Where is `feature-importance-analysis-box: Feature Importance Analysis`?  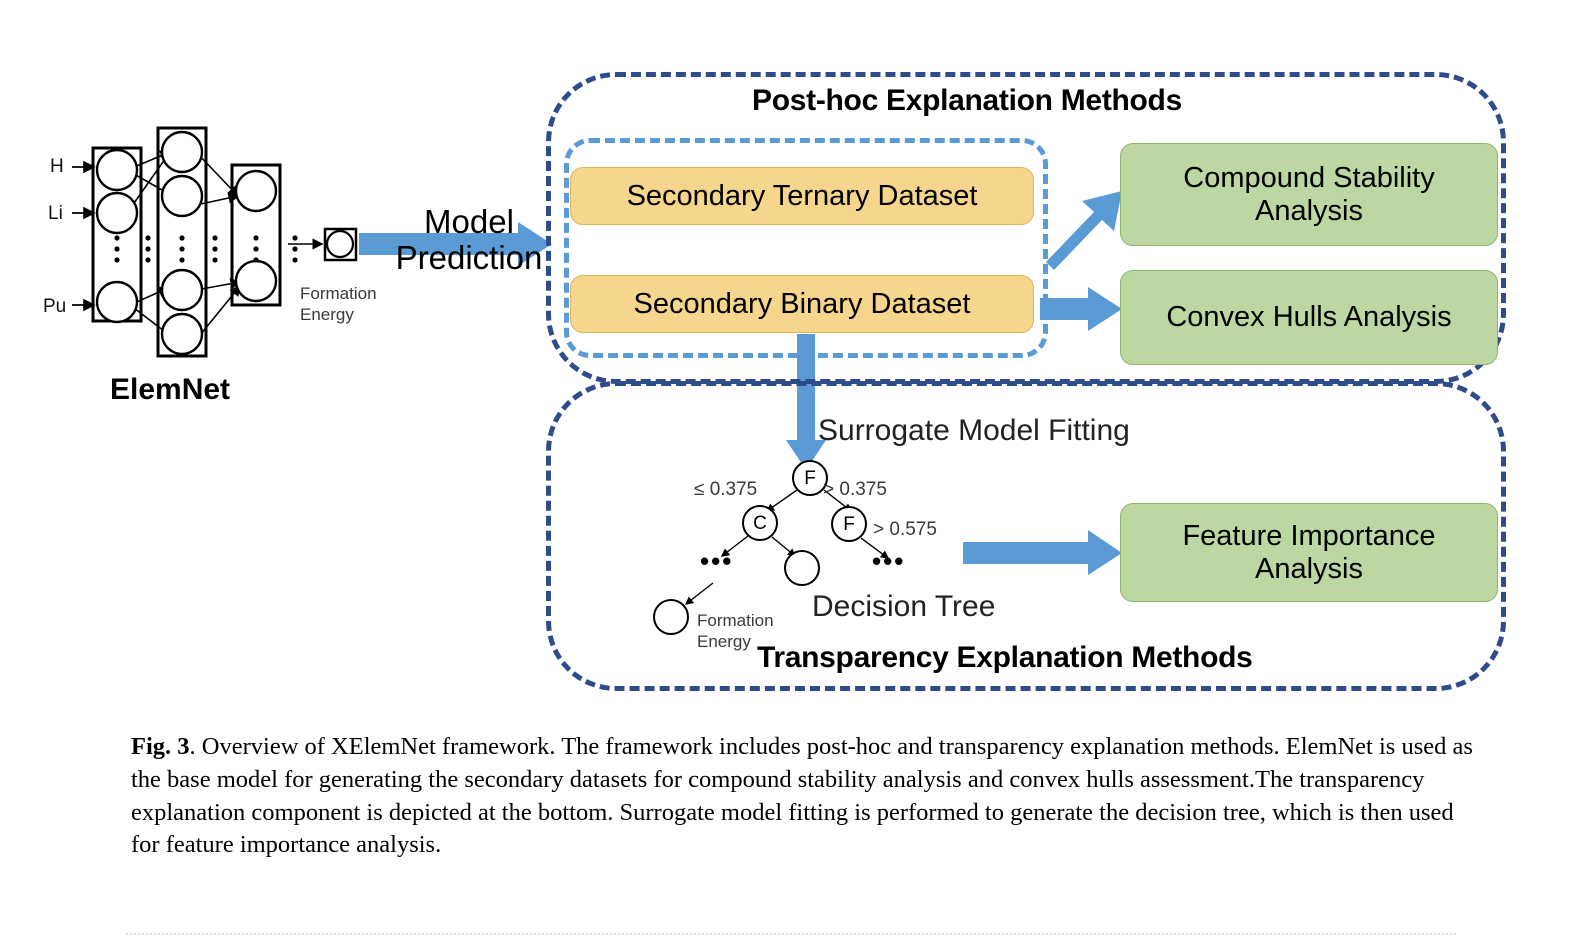
feature-importance-analysis-box: Feature Importance Analysis is located at coordinates (1309, 552).